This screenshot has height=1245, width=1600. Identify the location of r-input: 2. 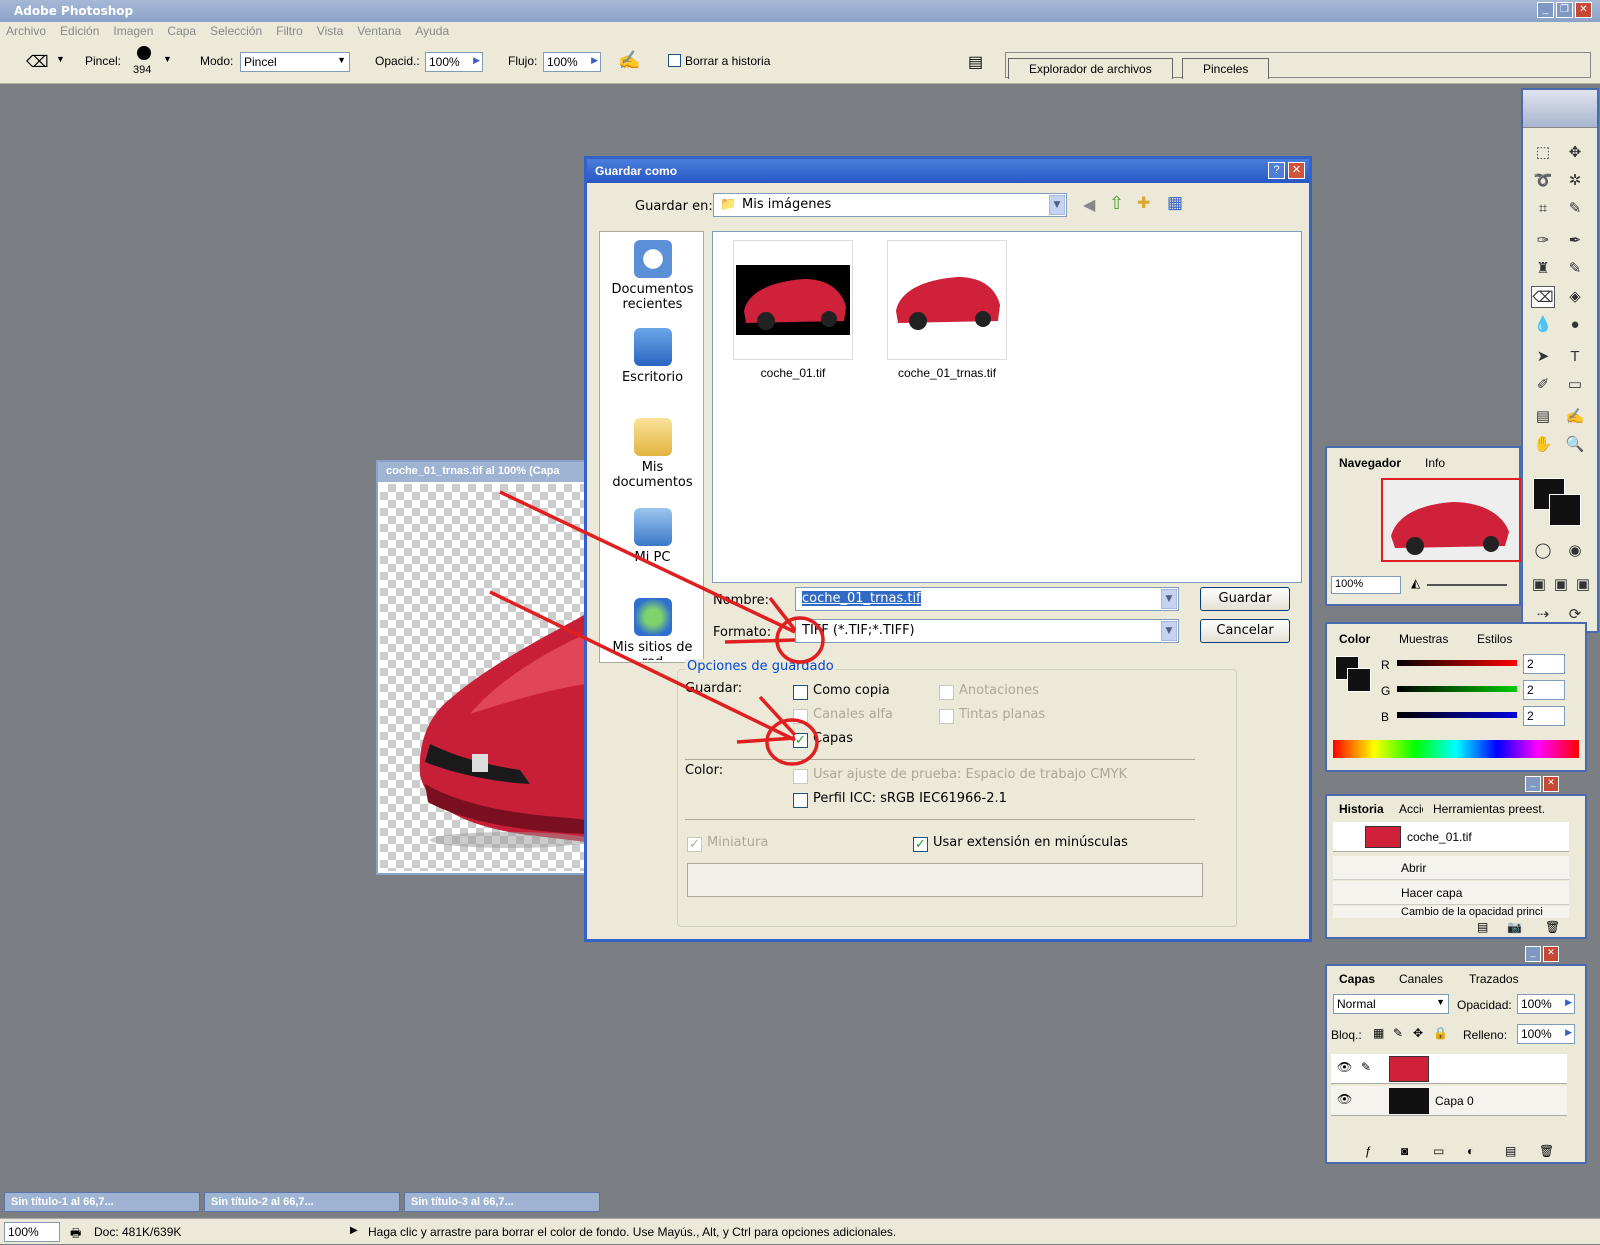
(1544, 664).